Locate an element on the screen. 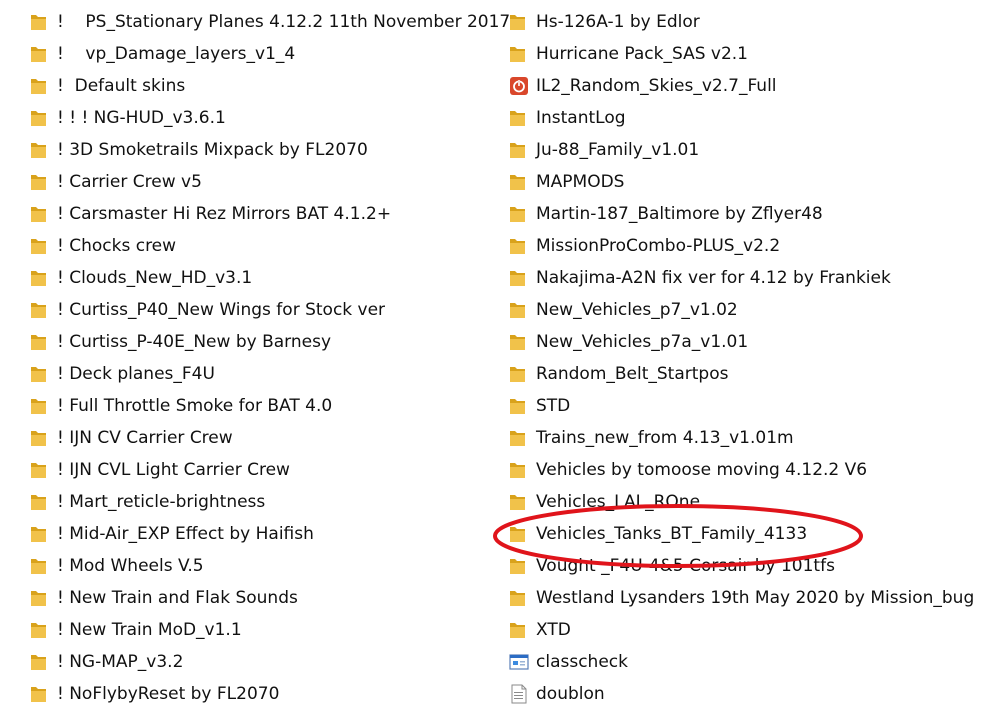  file-list-item: Trains_new_from 4.13_v1.01m is located at coordinates (749, 438).